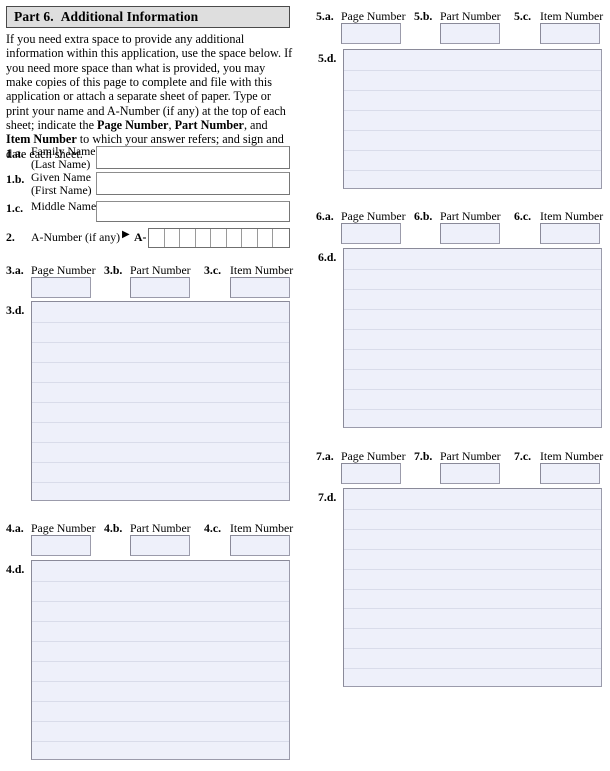 The height and width of the screenshot is (771, 610). Describe the element at coordinates (140, 237) in the screenshot. I see `a-number-prefix: A-` at that location.